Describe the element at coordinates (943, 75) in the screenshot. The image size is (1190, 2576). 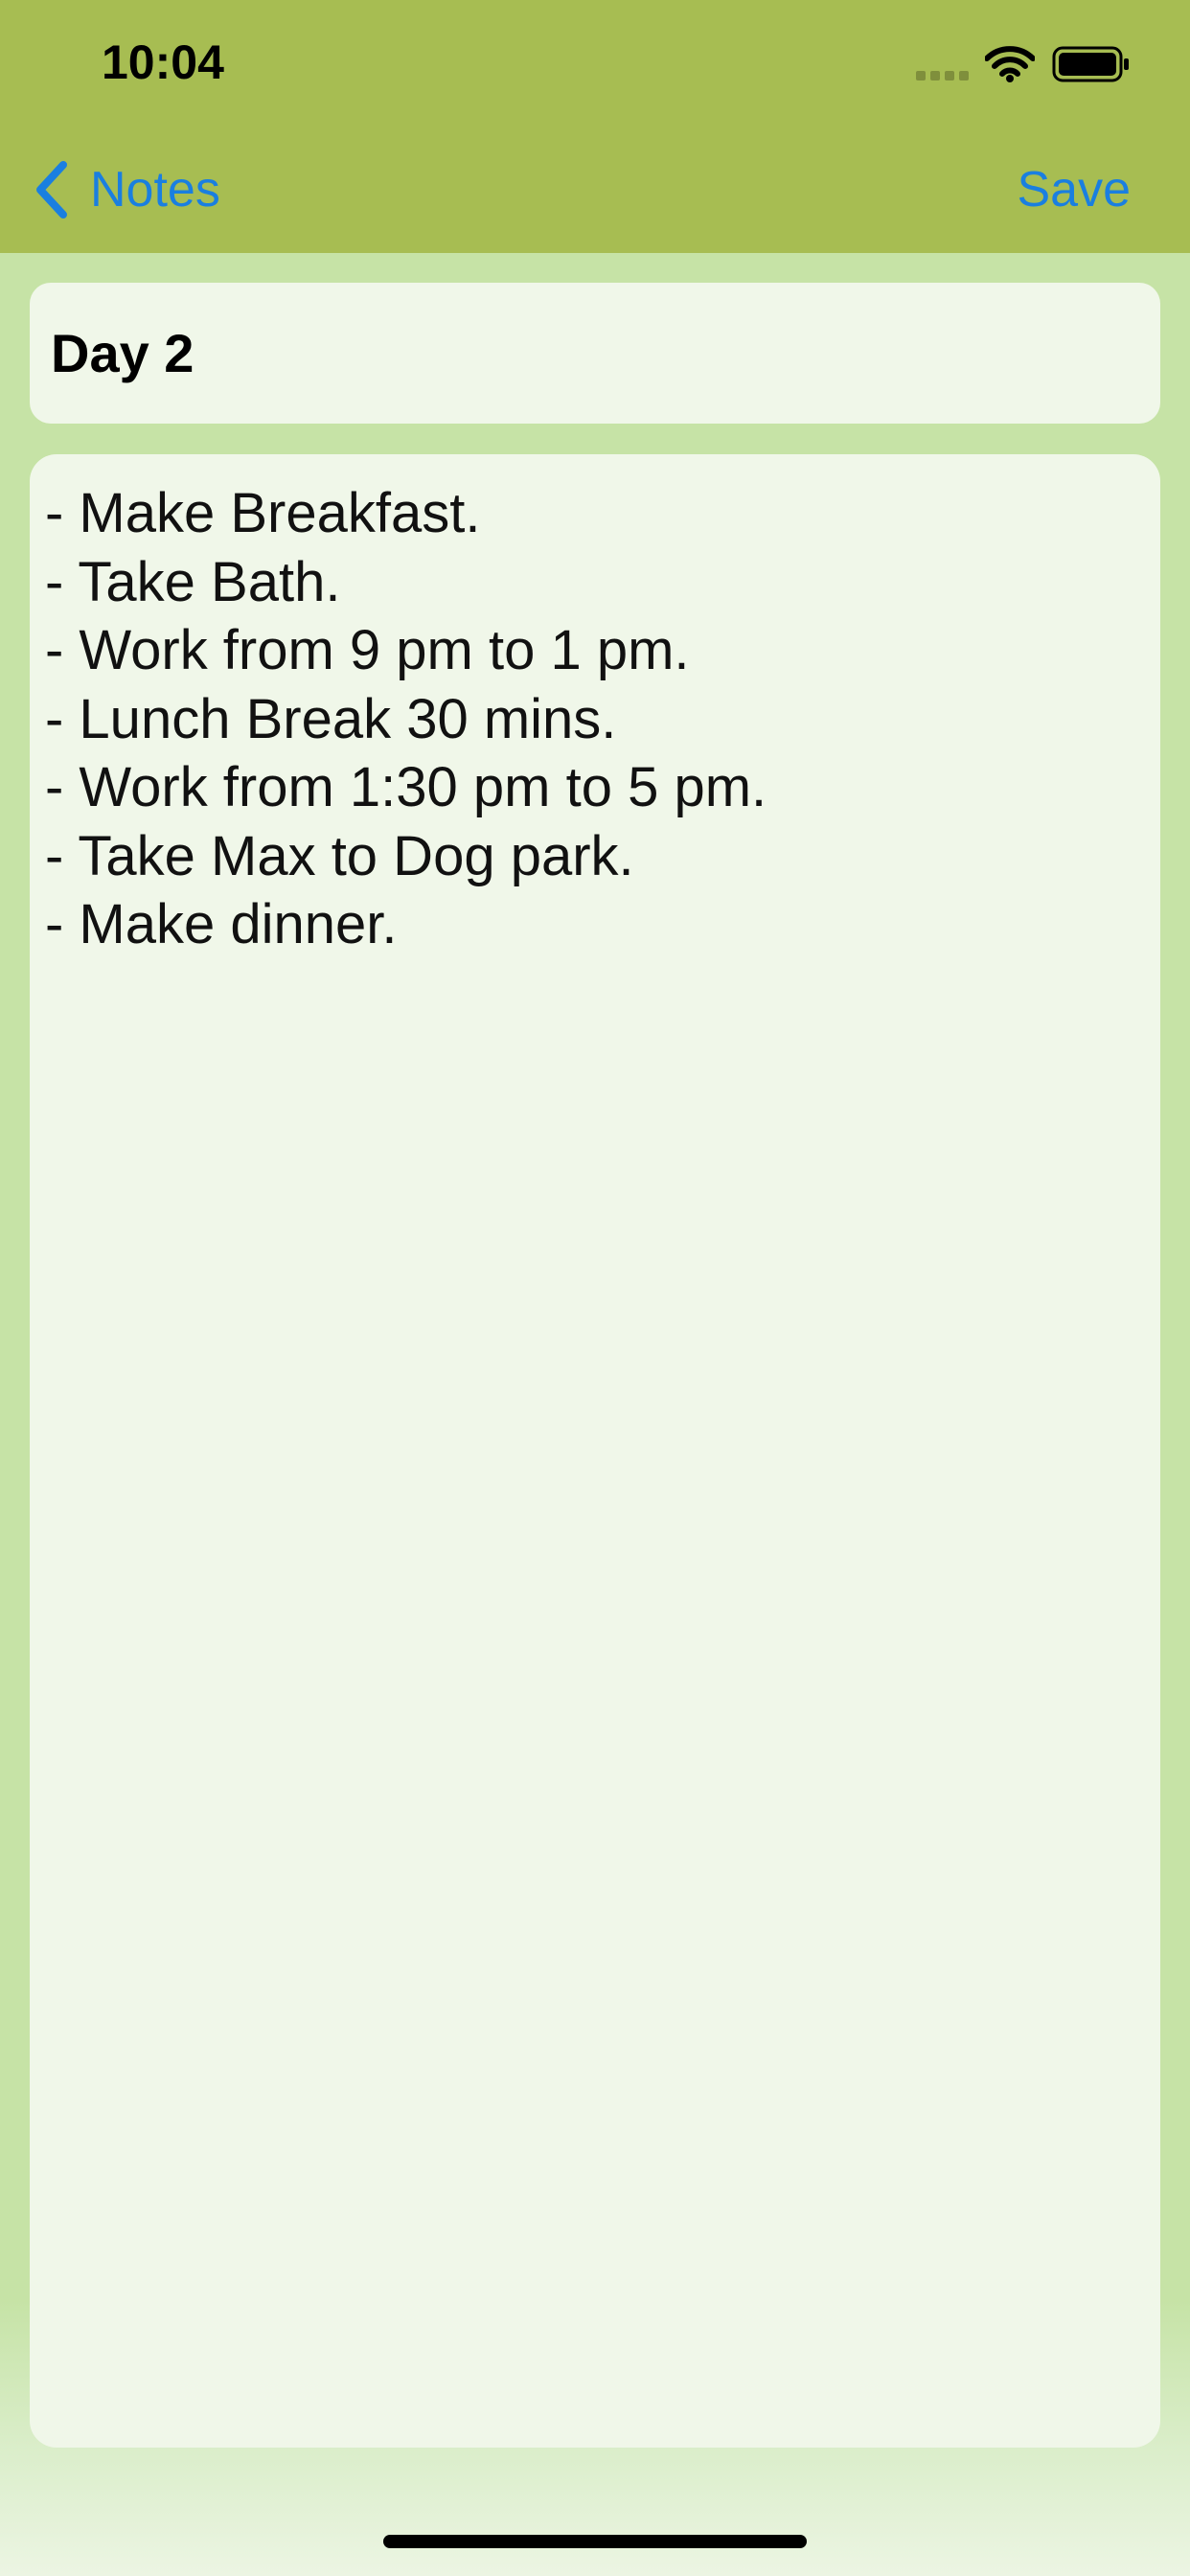
I see `cellular-signal-icon` at that location.